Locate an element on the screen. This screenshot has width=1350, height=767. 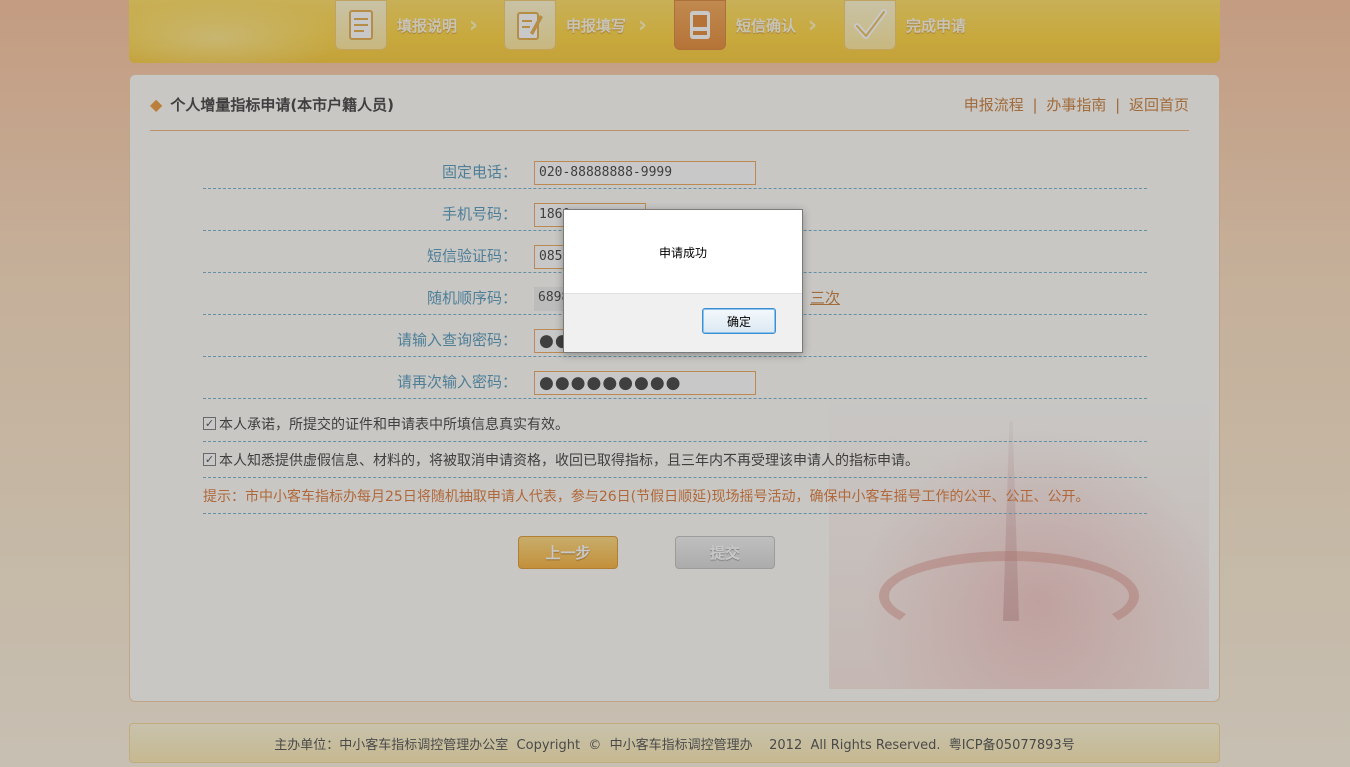
alert-dialog: 申请成功 确定 is located at coordinates (683, 281).